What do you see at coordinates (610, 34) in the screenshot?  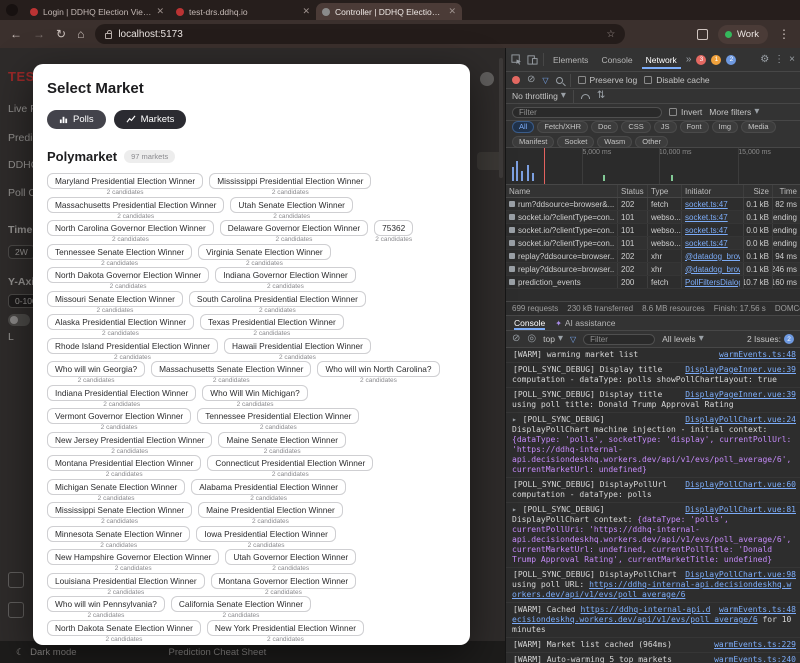 I see `bookmark-star-icon: ☆` at bounding box center [610, 34].